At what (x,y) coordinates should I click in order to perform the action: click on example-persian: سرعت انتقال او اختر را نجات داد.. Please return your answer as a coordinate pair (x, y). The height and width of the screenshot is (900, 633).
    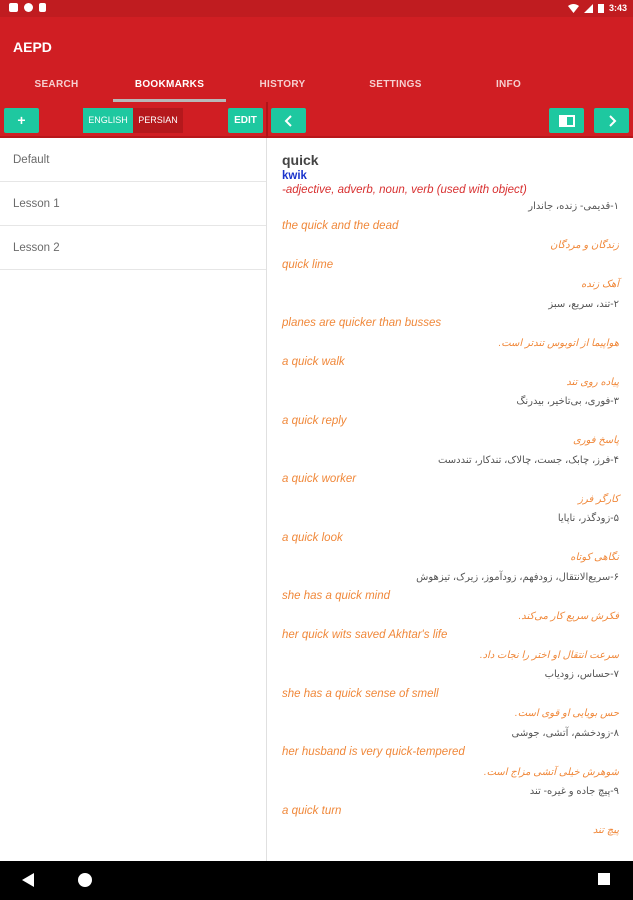
    Looking at the image, I should click on (549, 655).